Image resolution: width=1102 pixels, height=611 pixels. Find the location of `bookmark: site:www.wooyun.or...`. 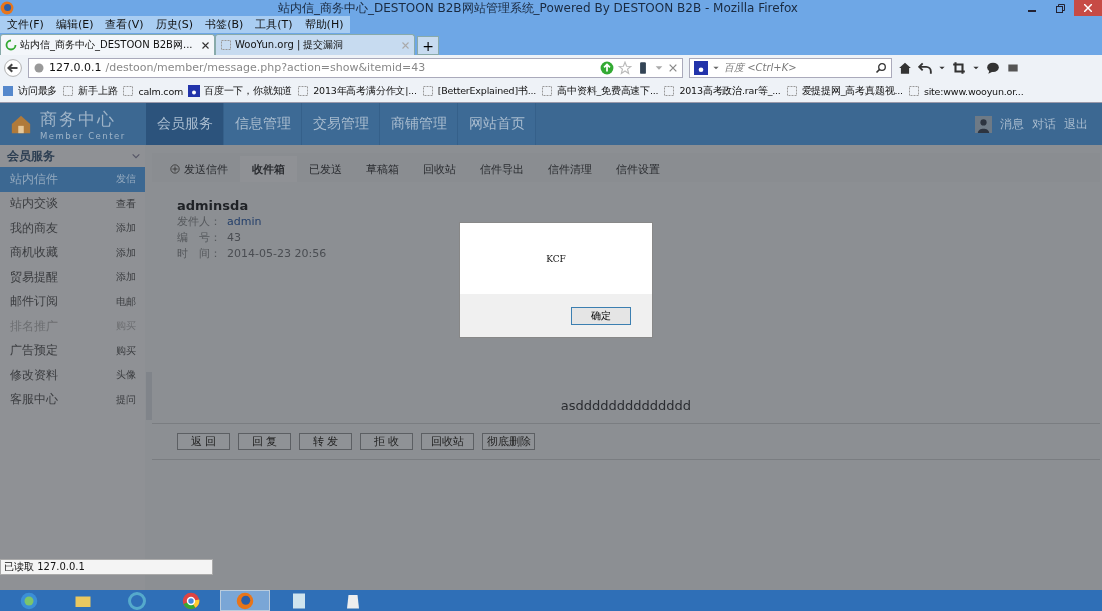

bookmark: site:www.wooyun.or... is located at coordinates (965, 91).